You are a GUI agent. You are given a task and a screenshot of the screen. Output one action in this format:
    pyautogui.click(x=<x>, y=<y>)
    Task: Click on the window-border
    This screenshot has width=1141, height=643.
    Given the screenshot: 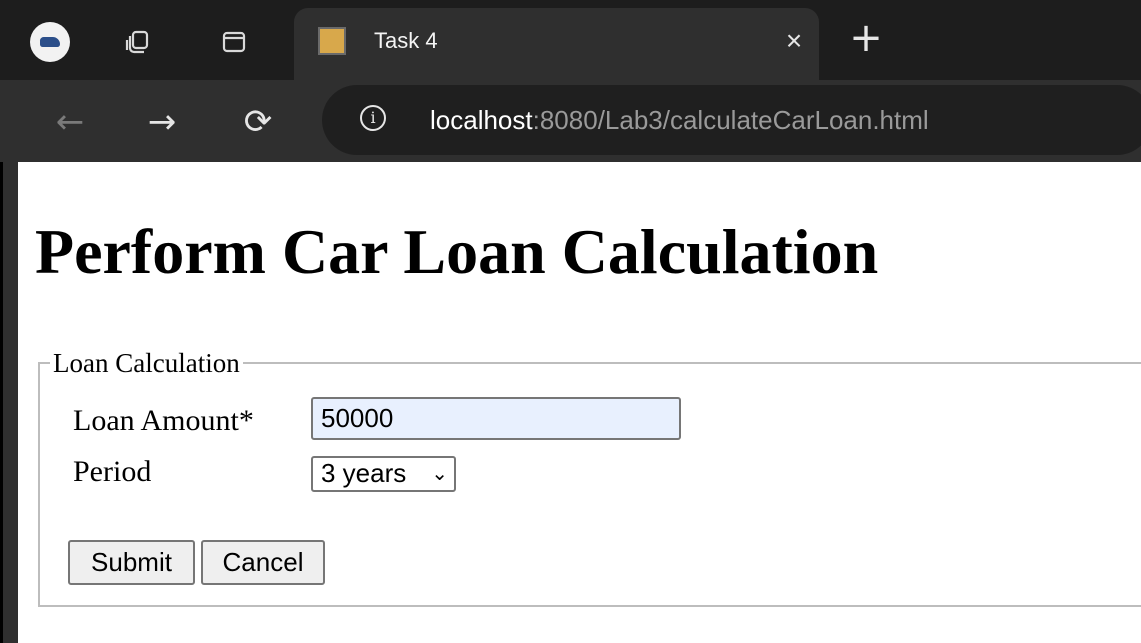 What is the action you would take?
    pyautogui.click(x=1, y=402)
    